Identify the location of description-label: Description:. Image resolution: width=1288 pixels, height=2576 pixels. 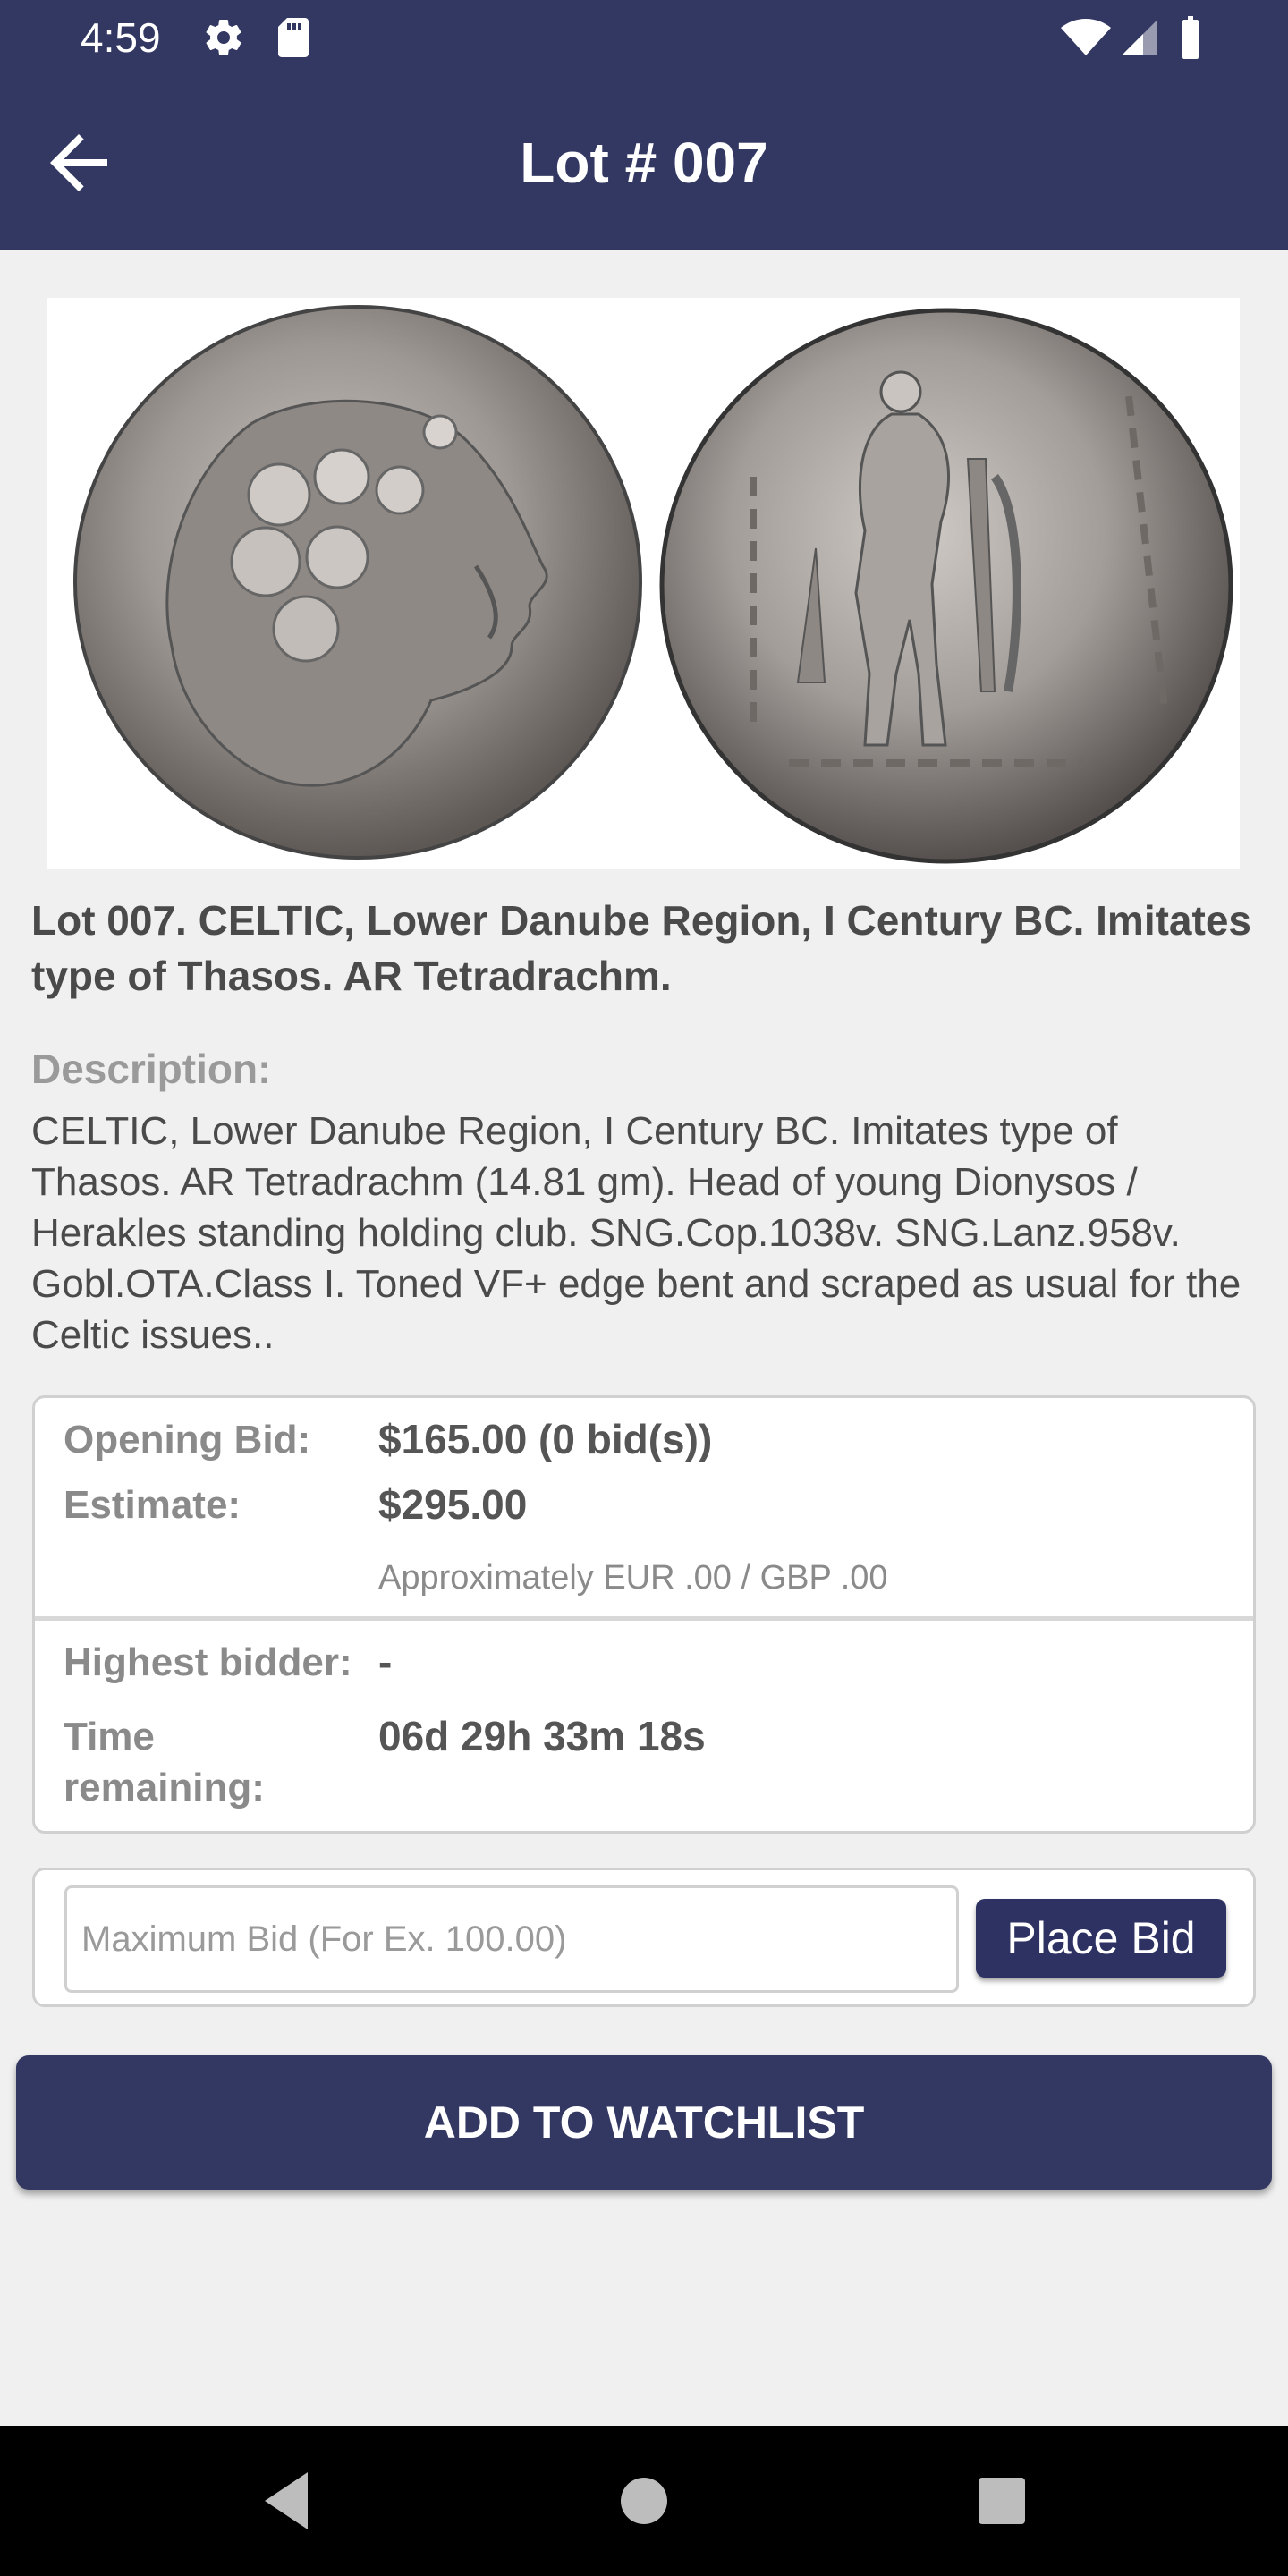
(151, 1069).